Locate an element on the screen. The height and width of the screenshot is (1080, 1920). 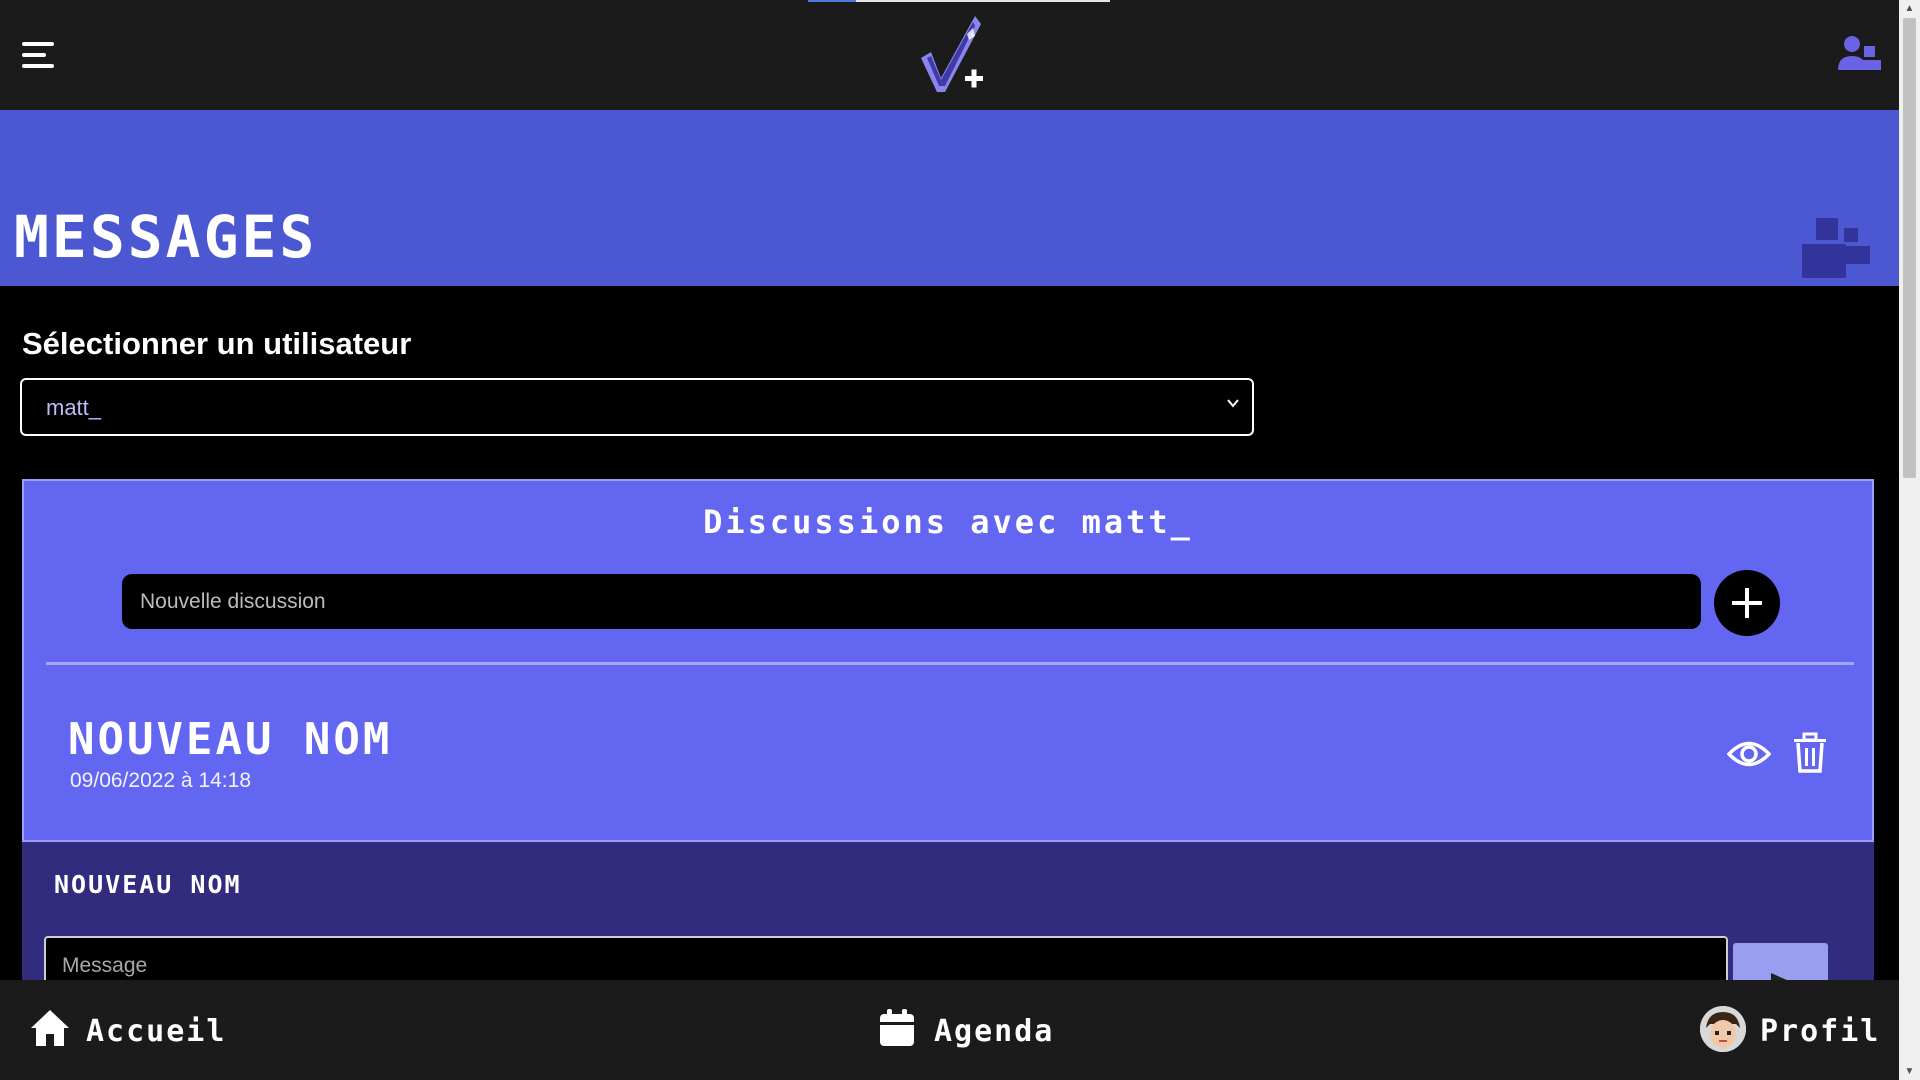
nav-profil: Profil is located at coordinates (1790, 1030).